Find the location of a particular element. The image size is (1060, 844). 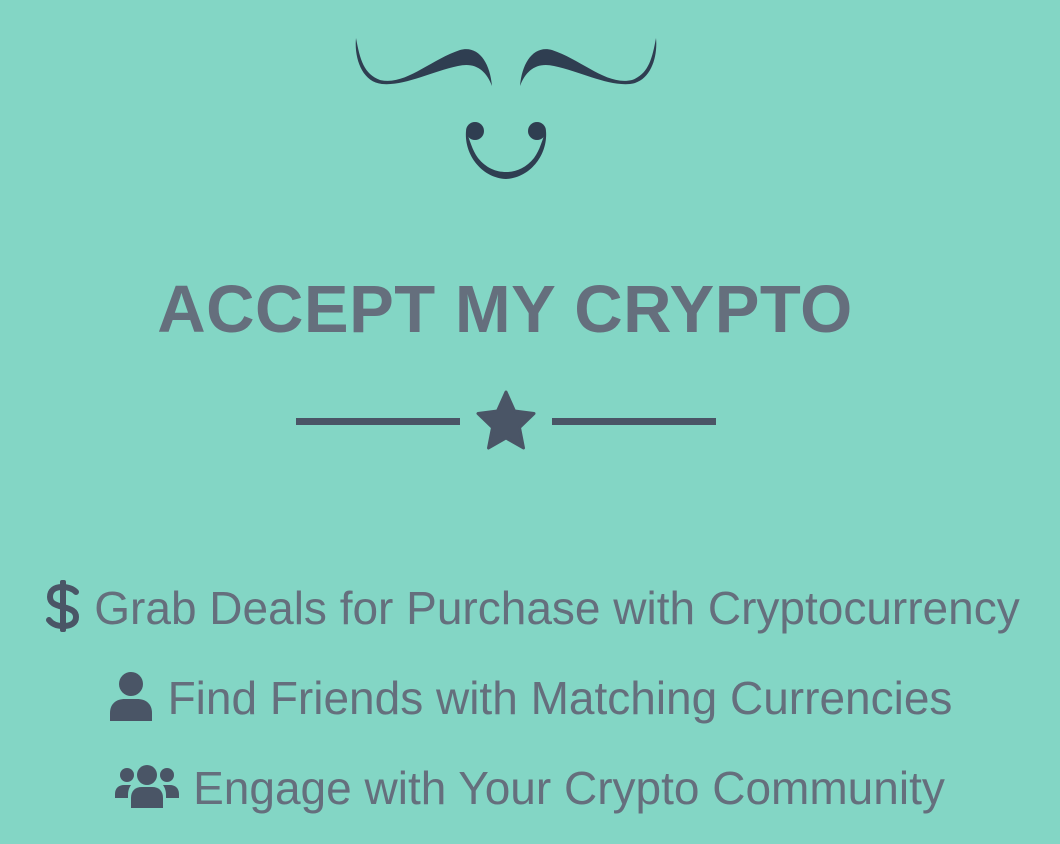

feature-item-friends: Find Friends with Matching Currencies is located at coordinates (530, 698).